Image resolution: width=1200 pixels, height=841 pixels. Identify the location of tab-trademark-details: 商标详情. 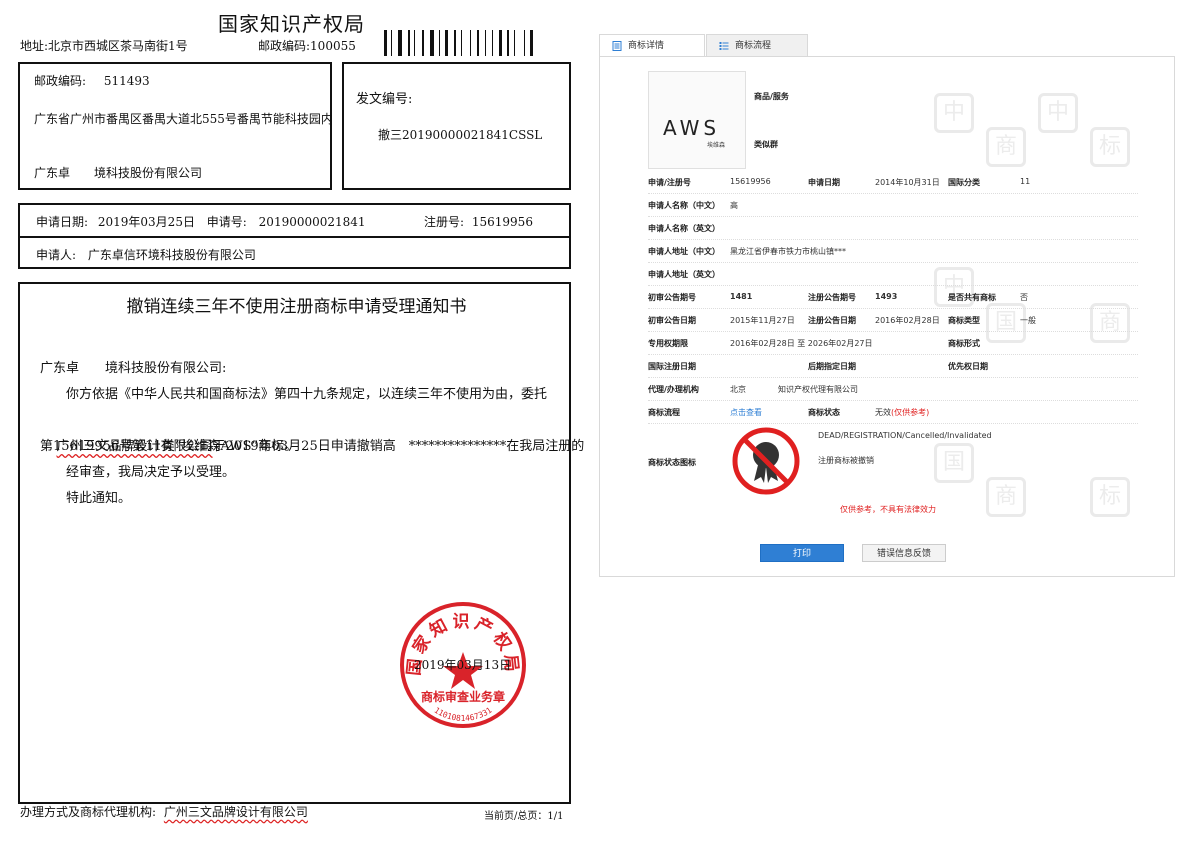
(652, 45).